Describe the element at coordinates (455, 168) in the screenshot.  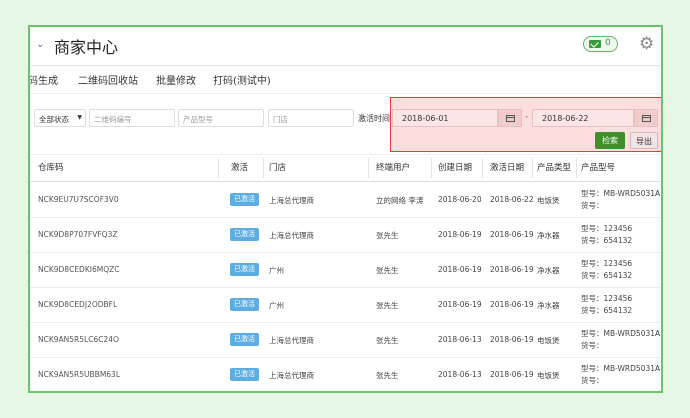
I see `column-header-created-date: 创建日期` at that location.